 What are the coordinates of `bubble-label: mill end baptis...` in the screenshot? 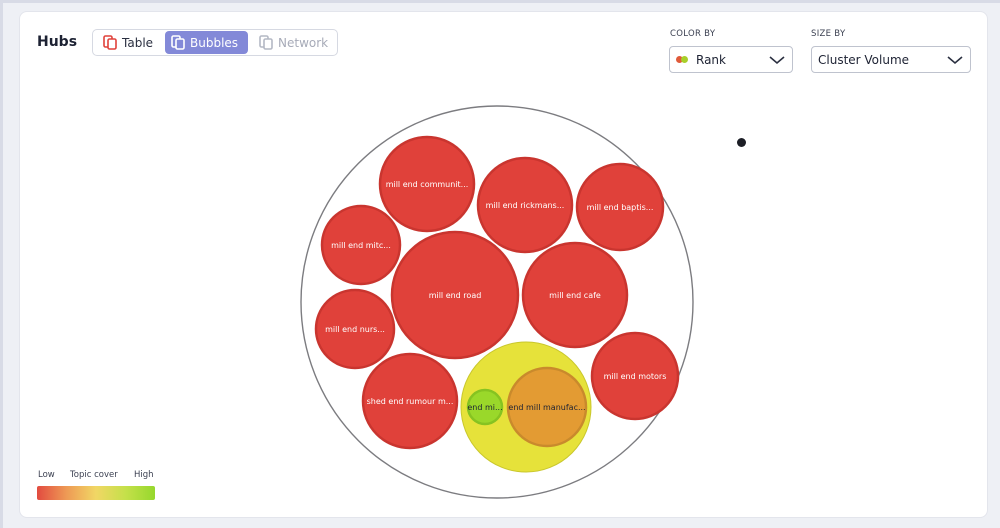 It's located at (620, 207).